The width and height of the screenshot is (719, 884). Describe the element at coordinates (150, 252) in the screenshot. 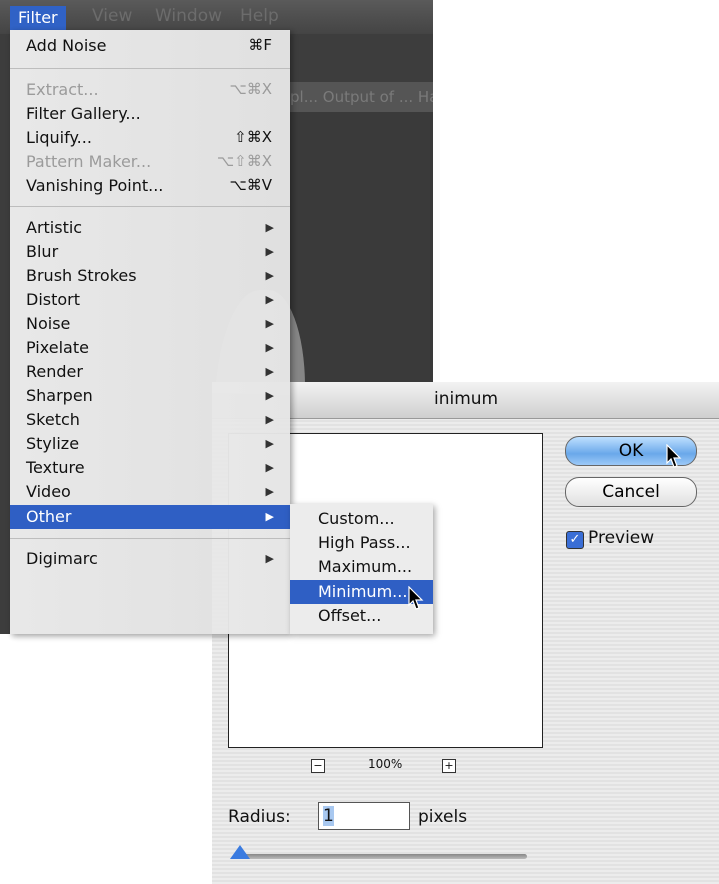

I see `menu-item-blur: Blur ▶` at that location.